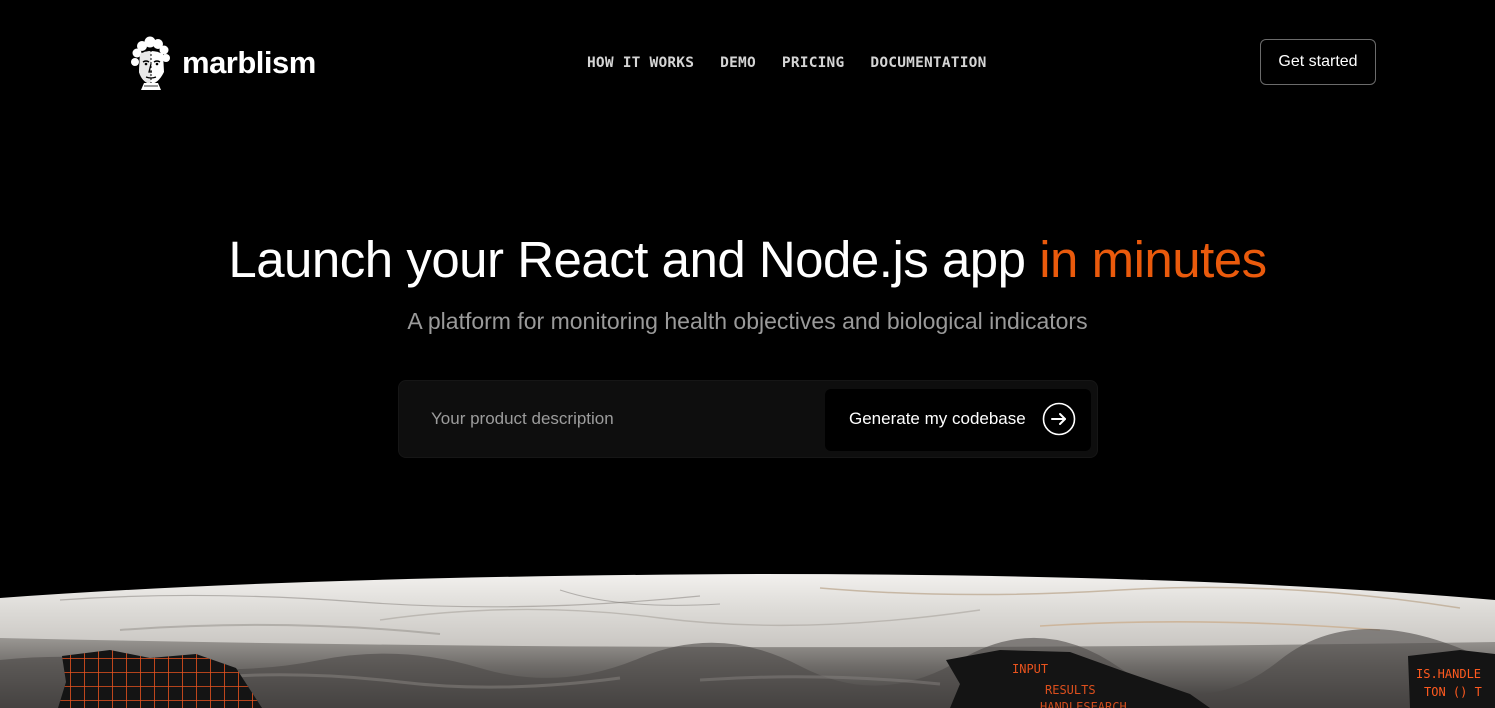 Image resolution: width=1495 pixels, height=708 pixels. What do you see at coordinates (937, 418) in the screenshot?
I see `generate-button-label: Generate my codebase` at bounding box center [937, 418].